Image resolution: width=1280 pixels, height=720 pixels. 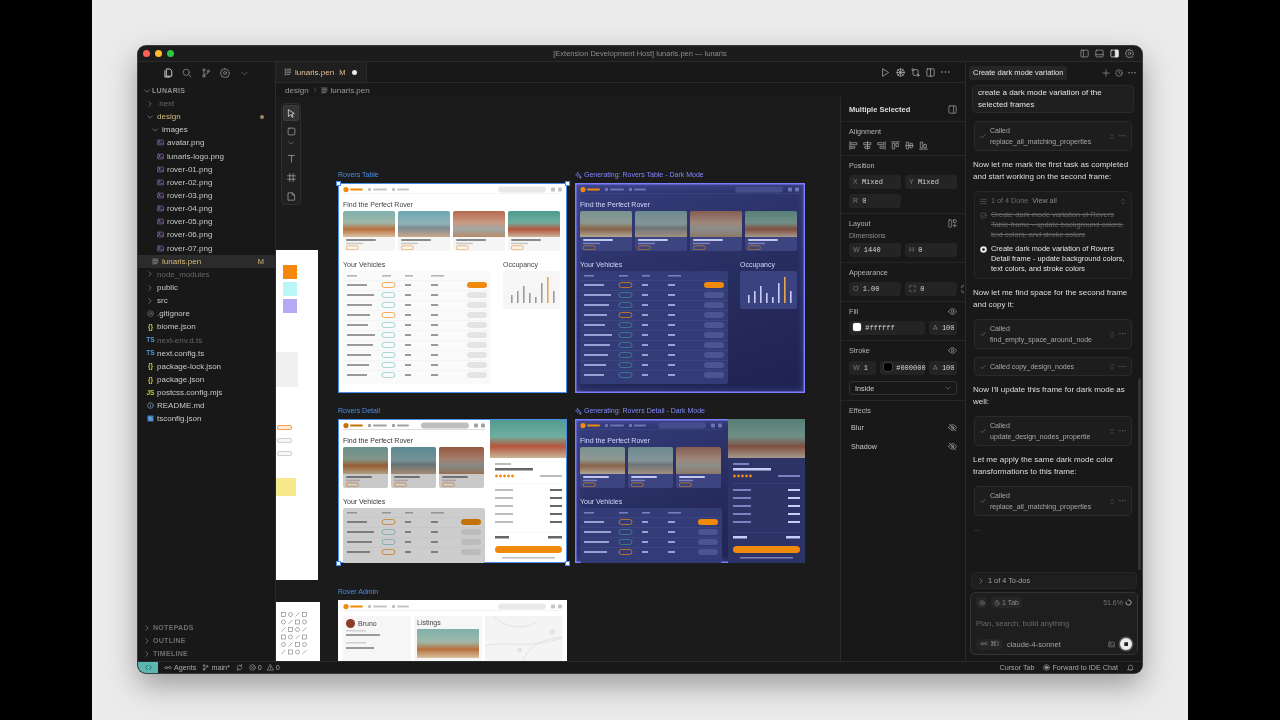 What do you see at coordinates (239, 667) in the screenshot?
I see `sync-icon` at bounding box center [239, 667].